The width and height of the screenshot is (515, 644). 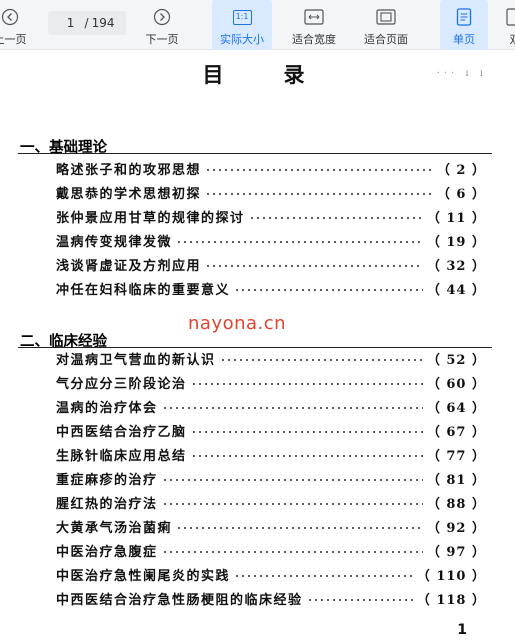 What do you see at coordinates (107, 504) in the screenshot?
I see `toc-entry-title: 腥红热的治疗法` at bounding box center [107, 504].